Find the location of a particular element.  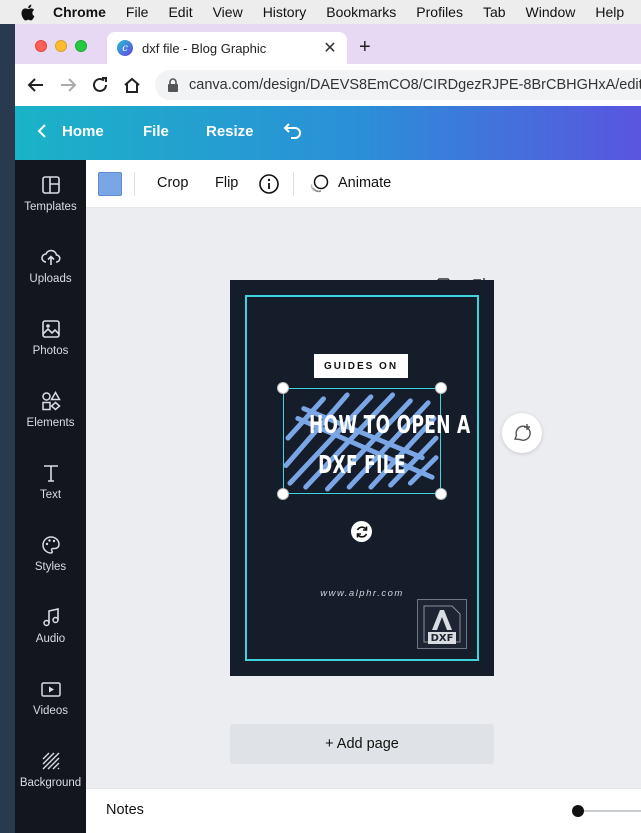

sidebar-item-photos: Photos is located at coordinates (50, 350).